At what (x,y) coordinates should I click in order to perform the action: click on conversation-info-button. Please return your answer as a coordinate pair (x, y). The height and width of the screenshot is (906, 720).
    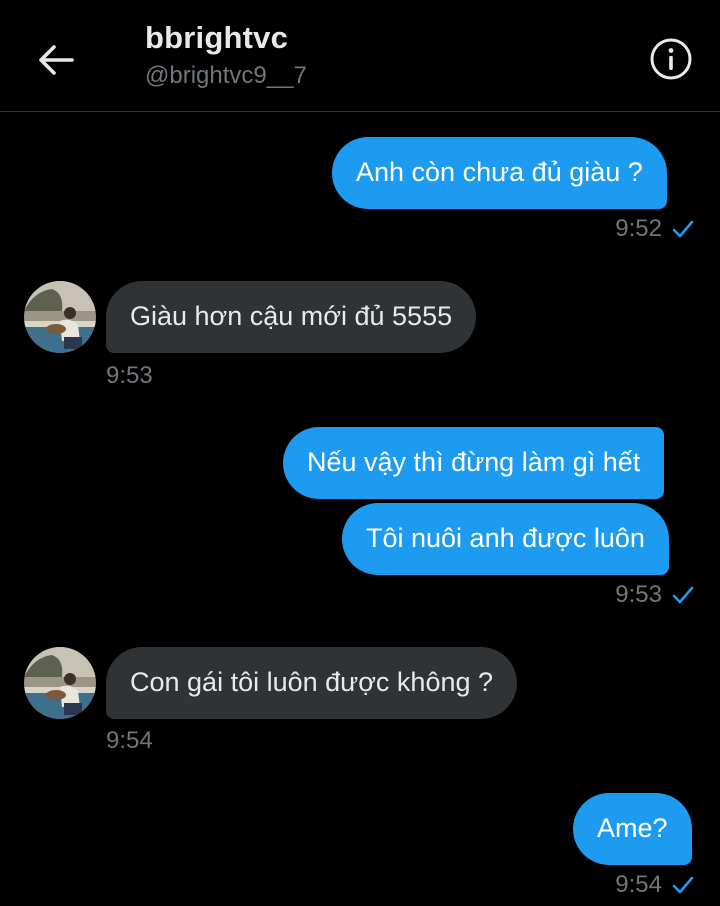
    Looking at the image, I should click on (671, 59).